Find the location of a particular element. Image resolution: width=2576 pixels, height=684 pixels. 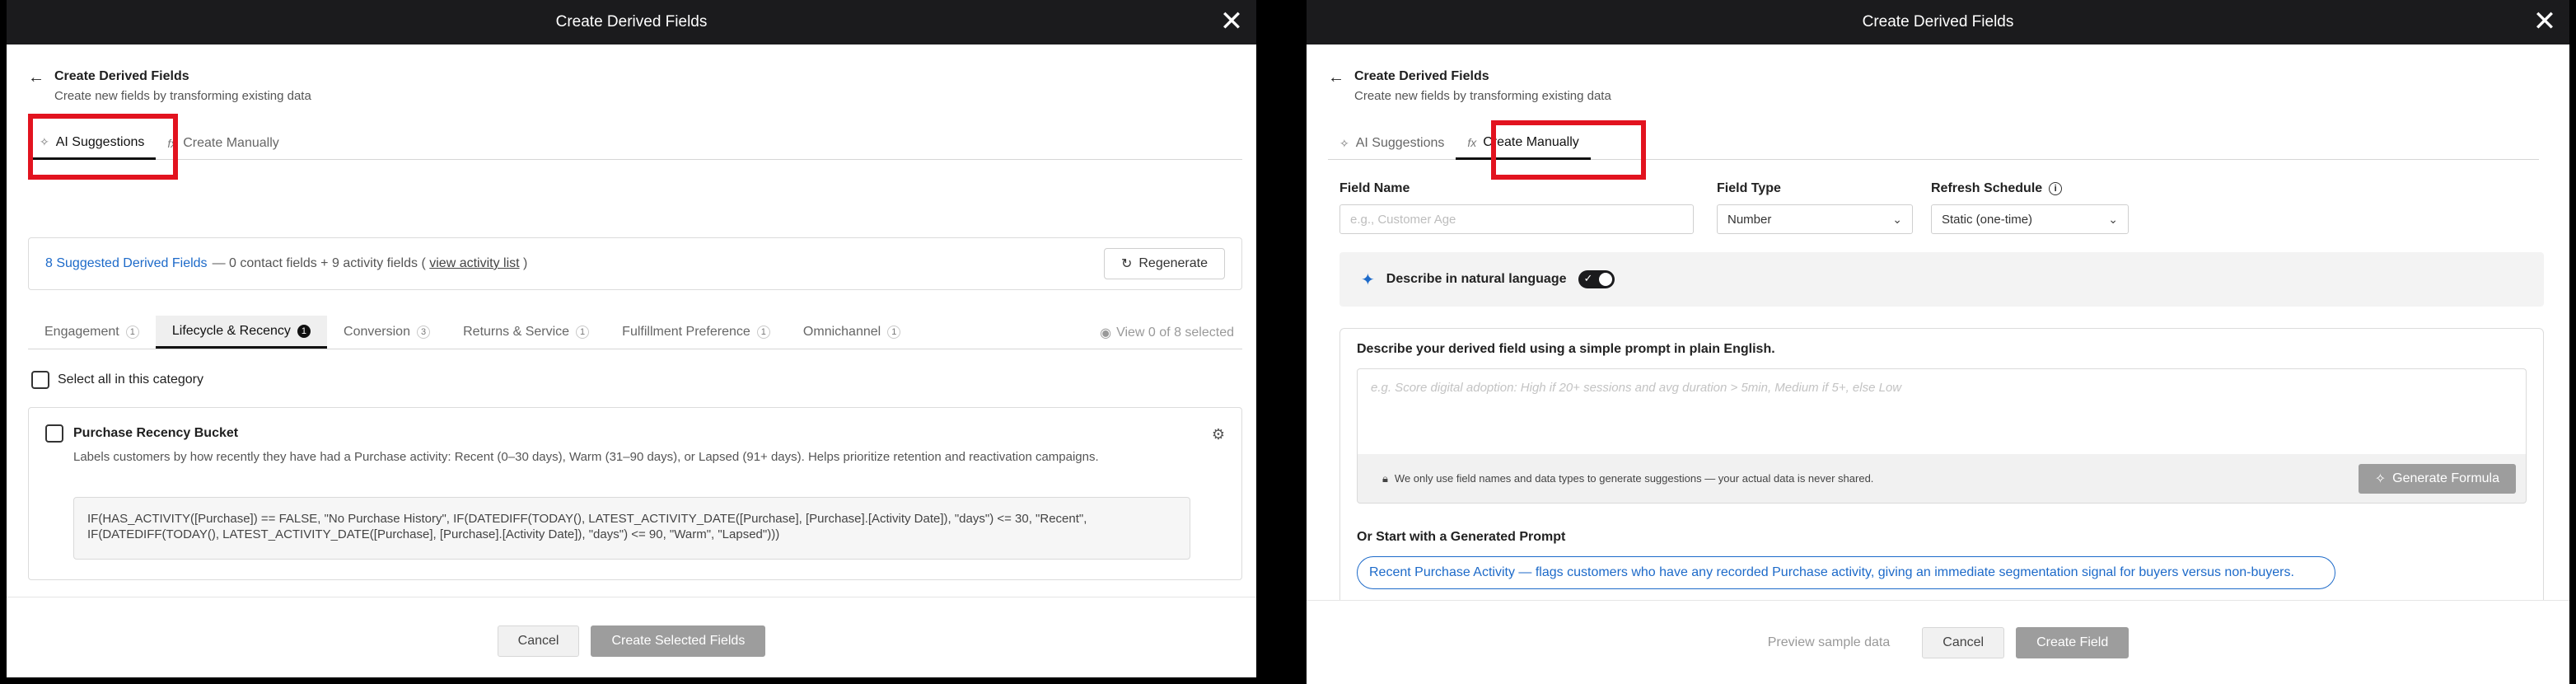

field-name-input is located at coordinates (1516, 219).